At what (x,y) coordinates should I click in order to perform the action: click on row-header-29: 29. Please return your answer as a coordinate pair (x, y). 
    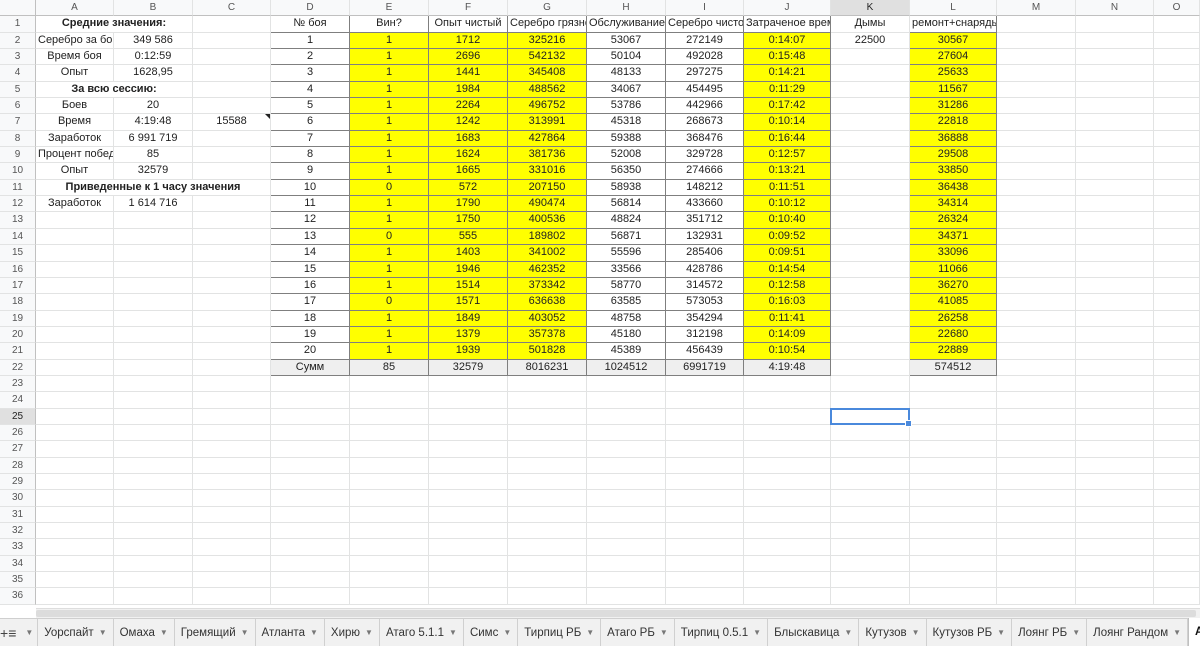
    Looking at the image, I should click on (18, 482).